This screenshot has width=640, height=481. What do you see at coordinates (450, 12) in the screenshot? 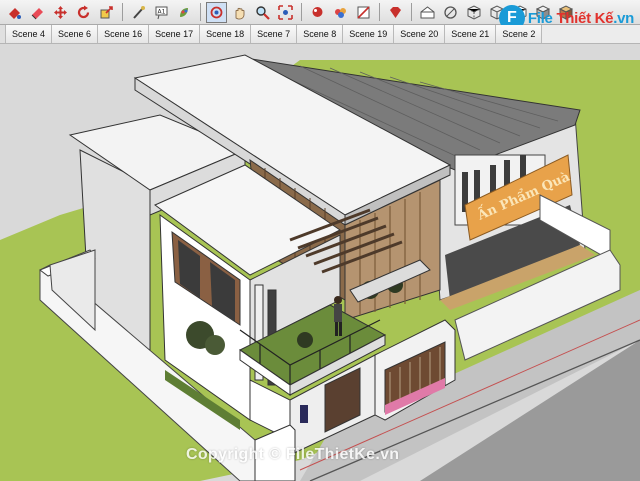
I see `xray-icon` at bounding box center [450, 12].